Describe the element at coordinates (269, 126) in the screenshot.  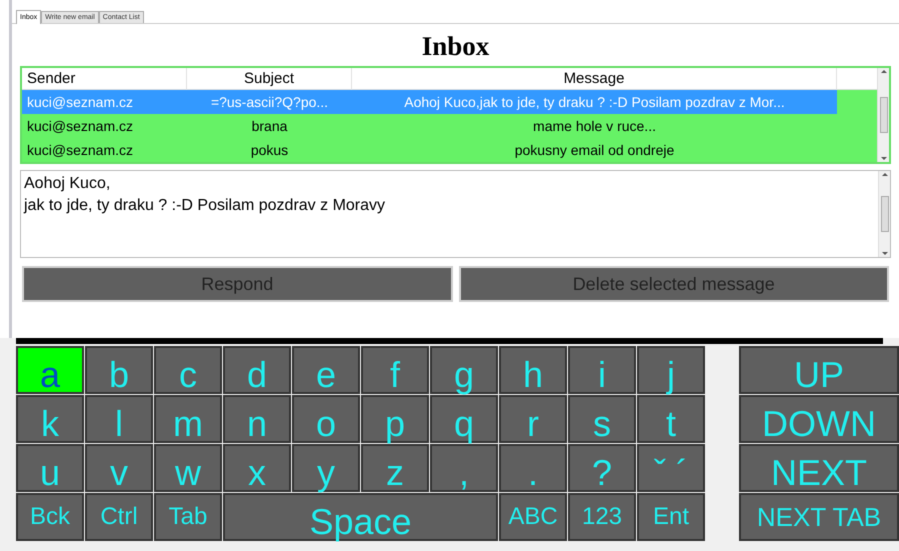
I see `table-cell-text: brana` at that location.